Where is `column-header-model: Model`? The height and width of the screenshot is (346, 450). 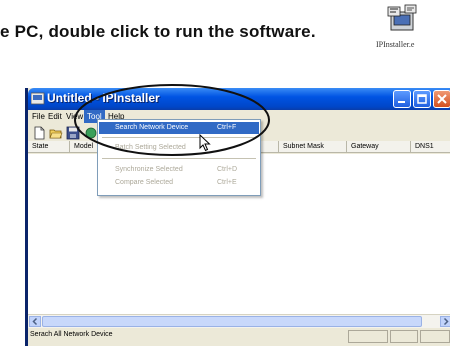
column-header-model: Model is located at coordinates (85, 147).